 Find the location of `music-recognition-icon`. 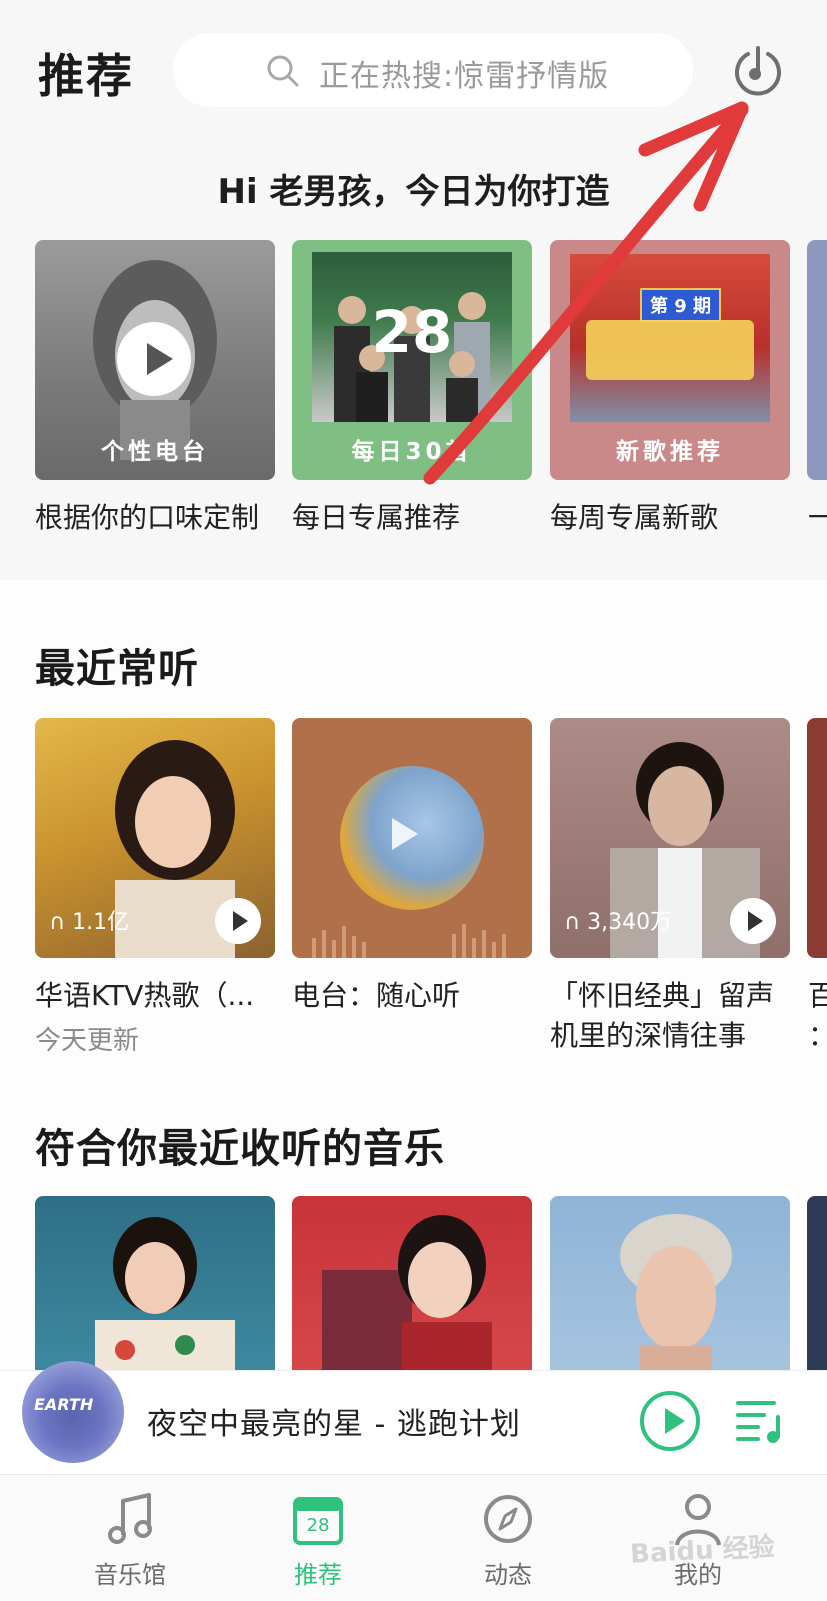

music-recognition-icon is located at coordinates (758, 70).